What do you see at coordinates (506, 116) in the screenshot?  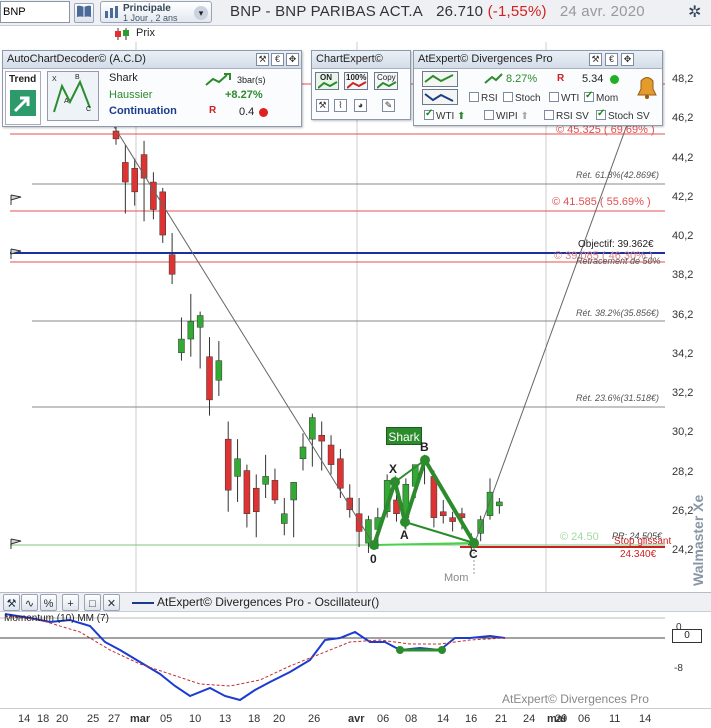 I see `wipi-checkbox: WIPI ⬆` at bounding box center [506, 116].